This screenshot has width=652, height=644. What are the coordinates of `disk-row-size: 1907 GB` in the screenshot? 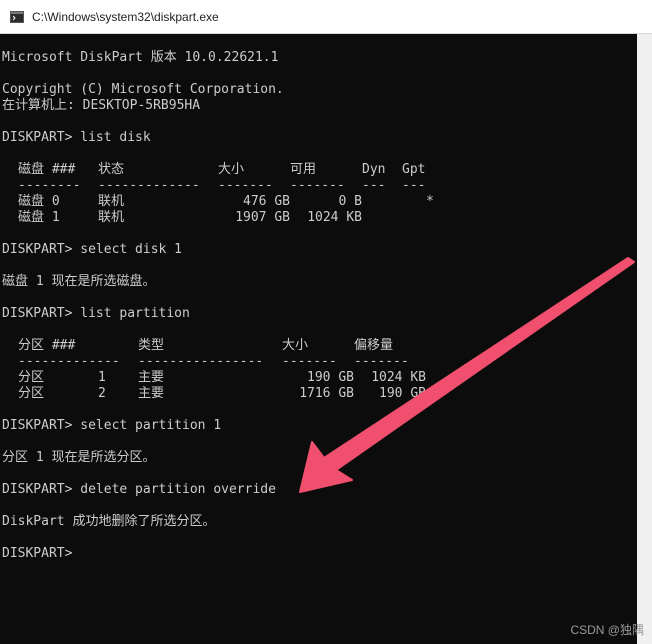 It's located at (262, 217).